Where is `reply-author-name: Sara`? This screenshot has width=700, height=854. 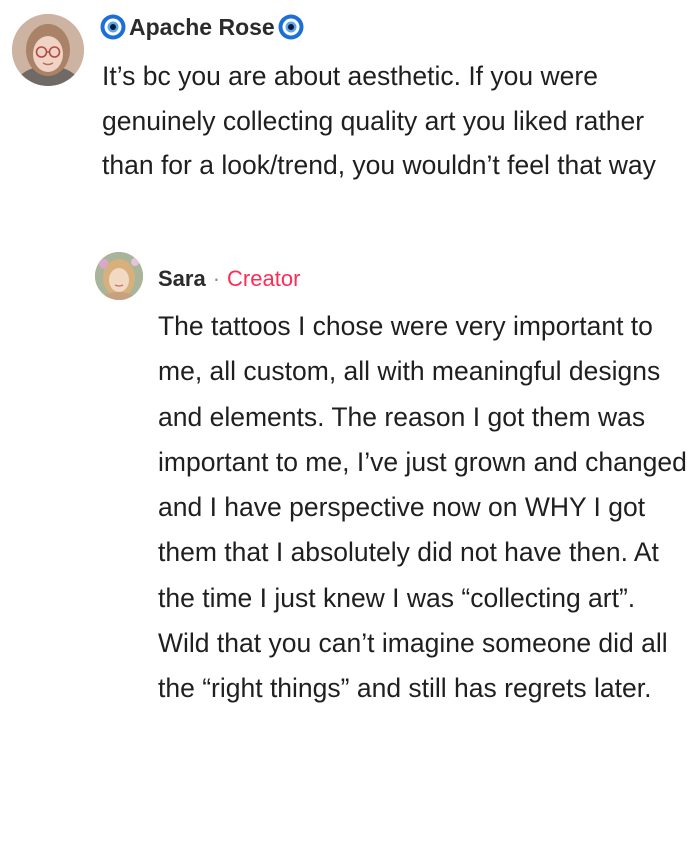 reply-author-name: Sara is located at coordinates (182, 279).